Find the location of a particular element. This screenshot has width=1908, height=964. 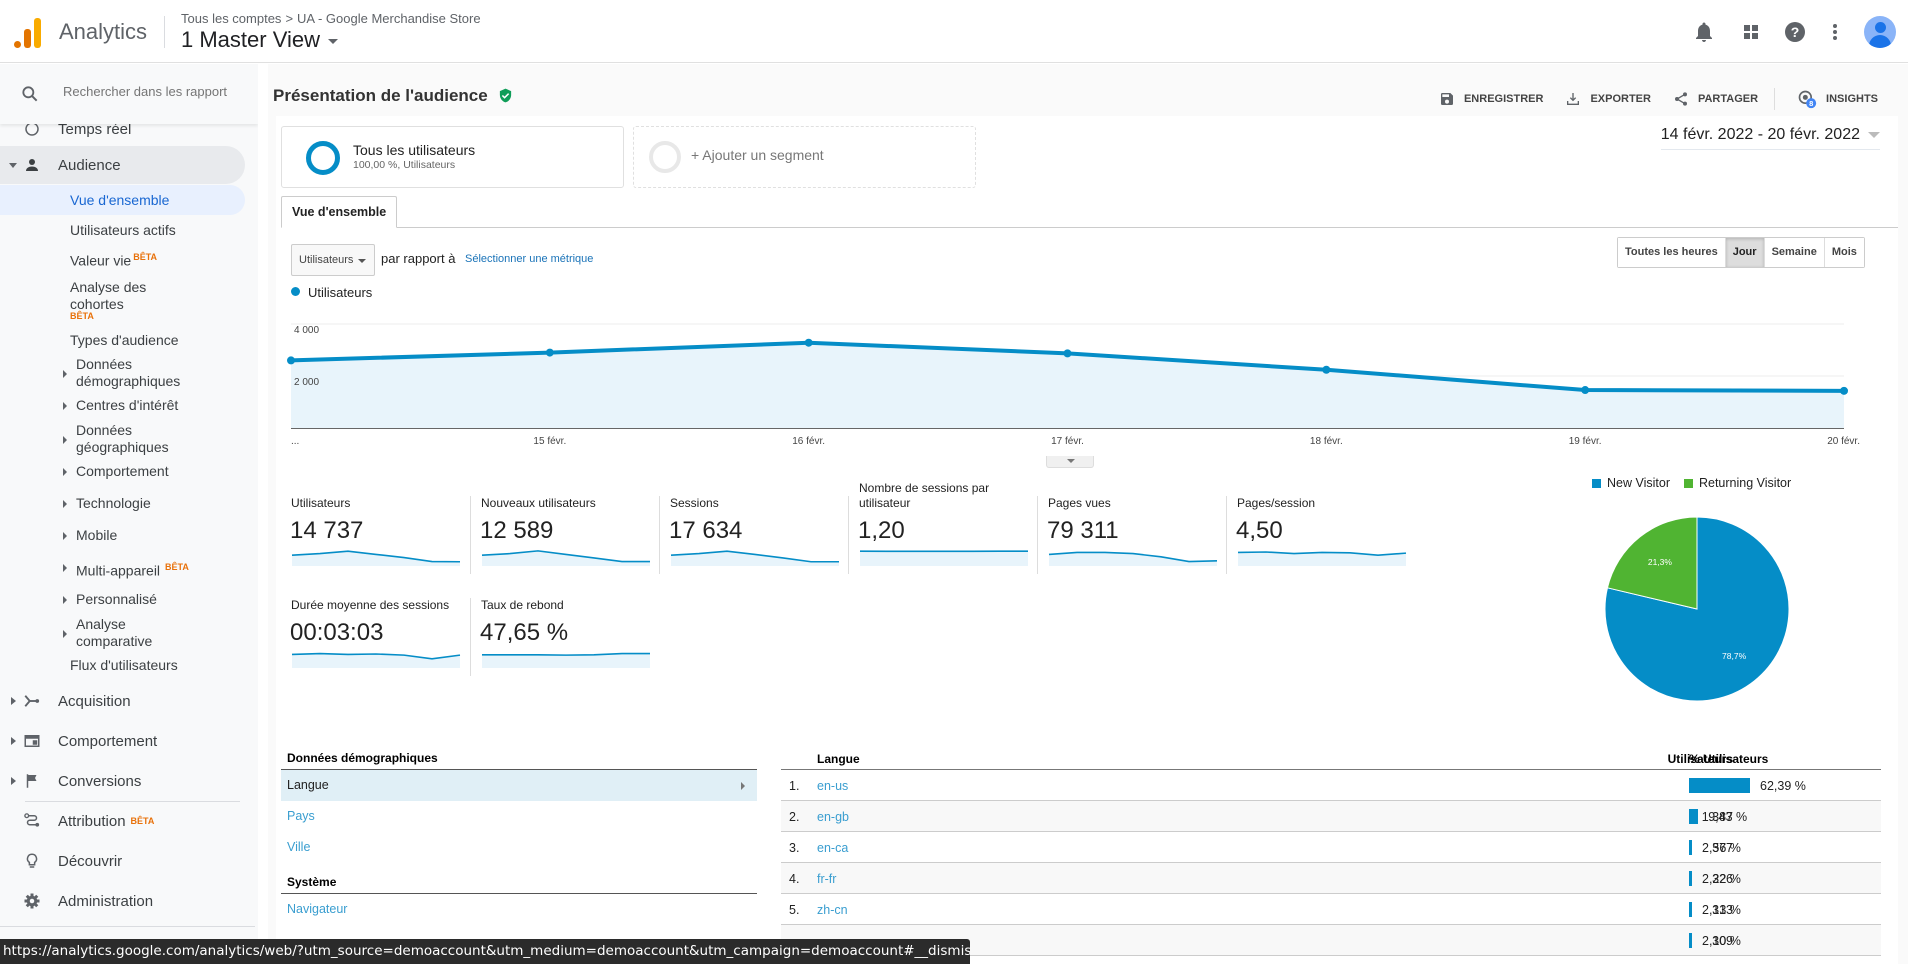

sidebar-item-acquisition: Acquisition is located at coordinates (122, 701).